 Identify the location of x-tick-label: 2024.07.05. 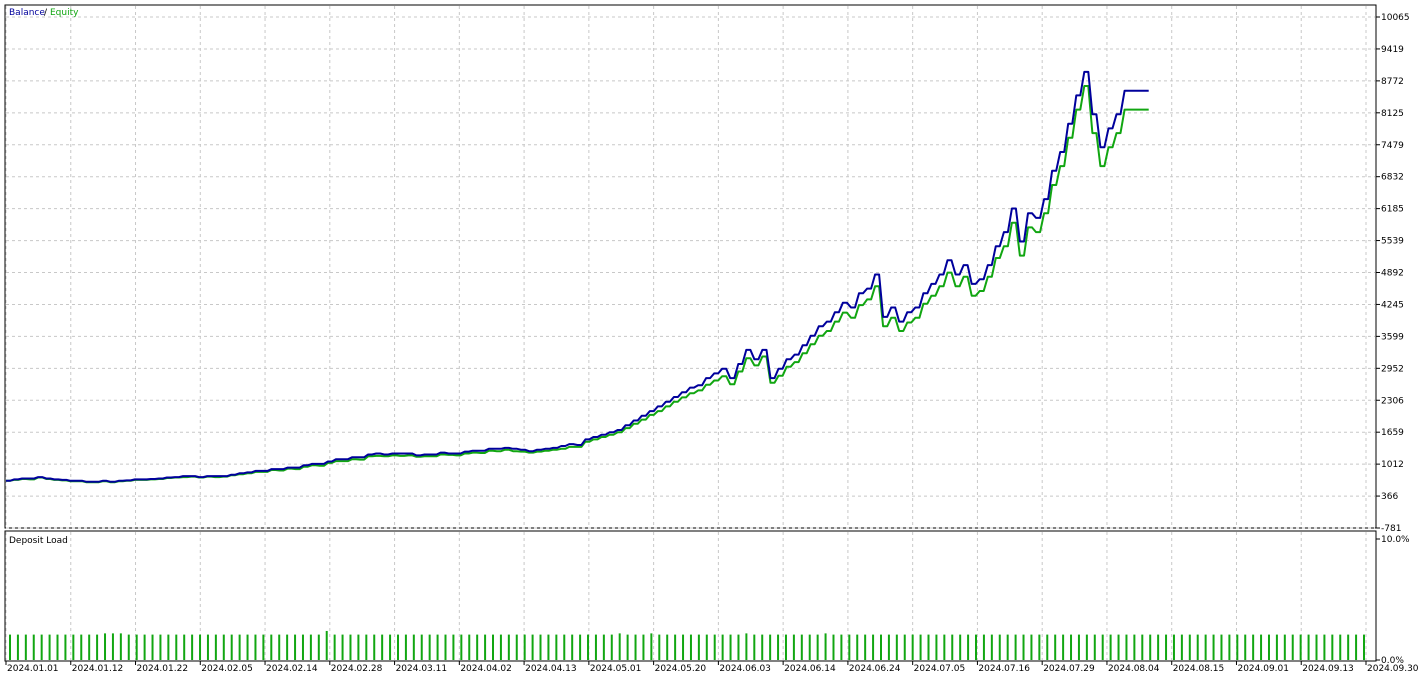
(940, 669).